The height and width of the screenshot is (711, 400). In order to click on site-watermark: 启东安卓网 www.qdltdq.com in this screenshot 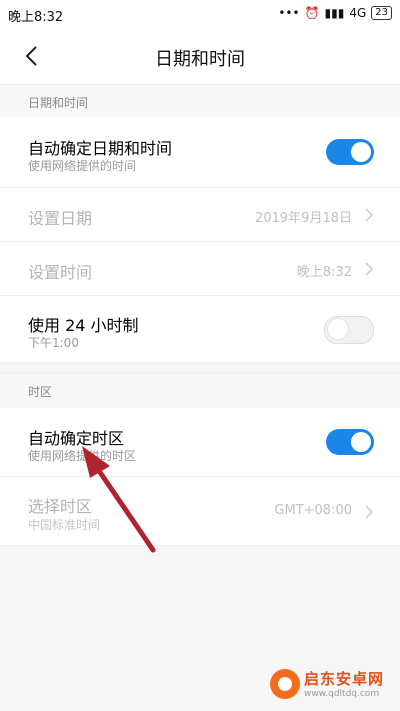, I will do `click(327, 683)`.